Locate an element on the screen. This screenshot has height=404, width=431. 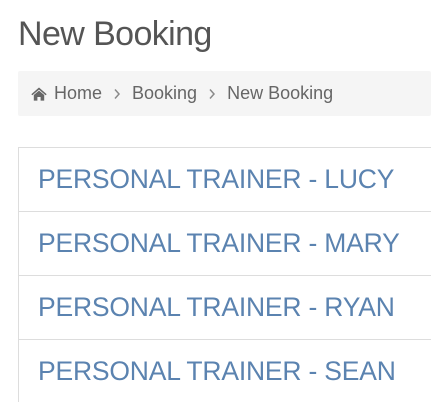
breadcrumb: Home Booking New Booking is located at coordinates (224, 93).